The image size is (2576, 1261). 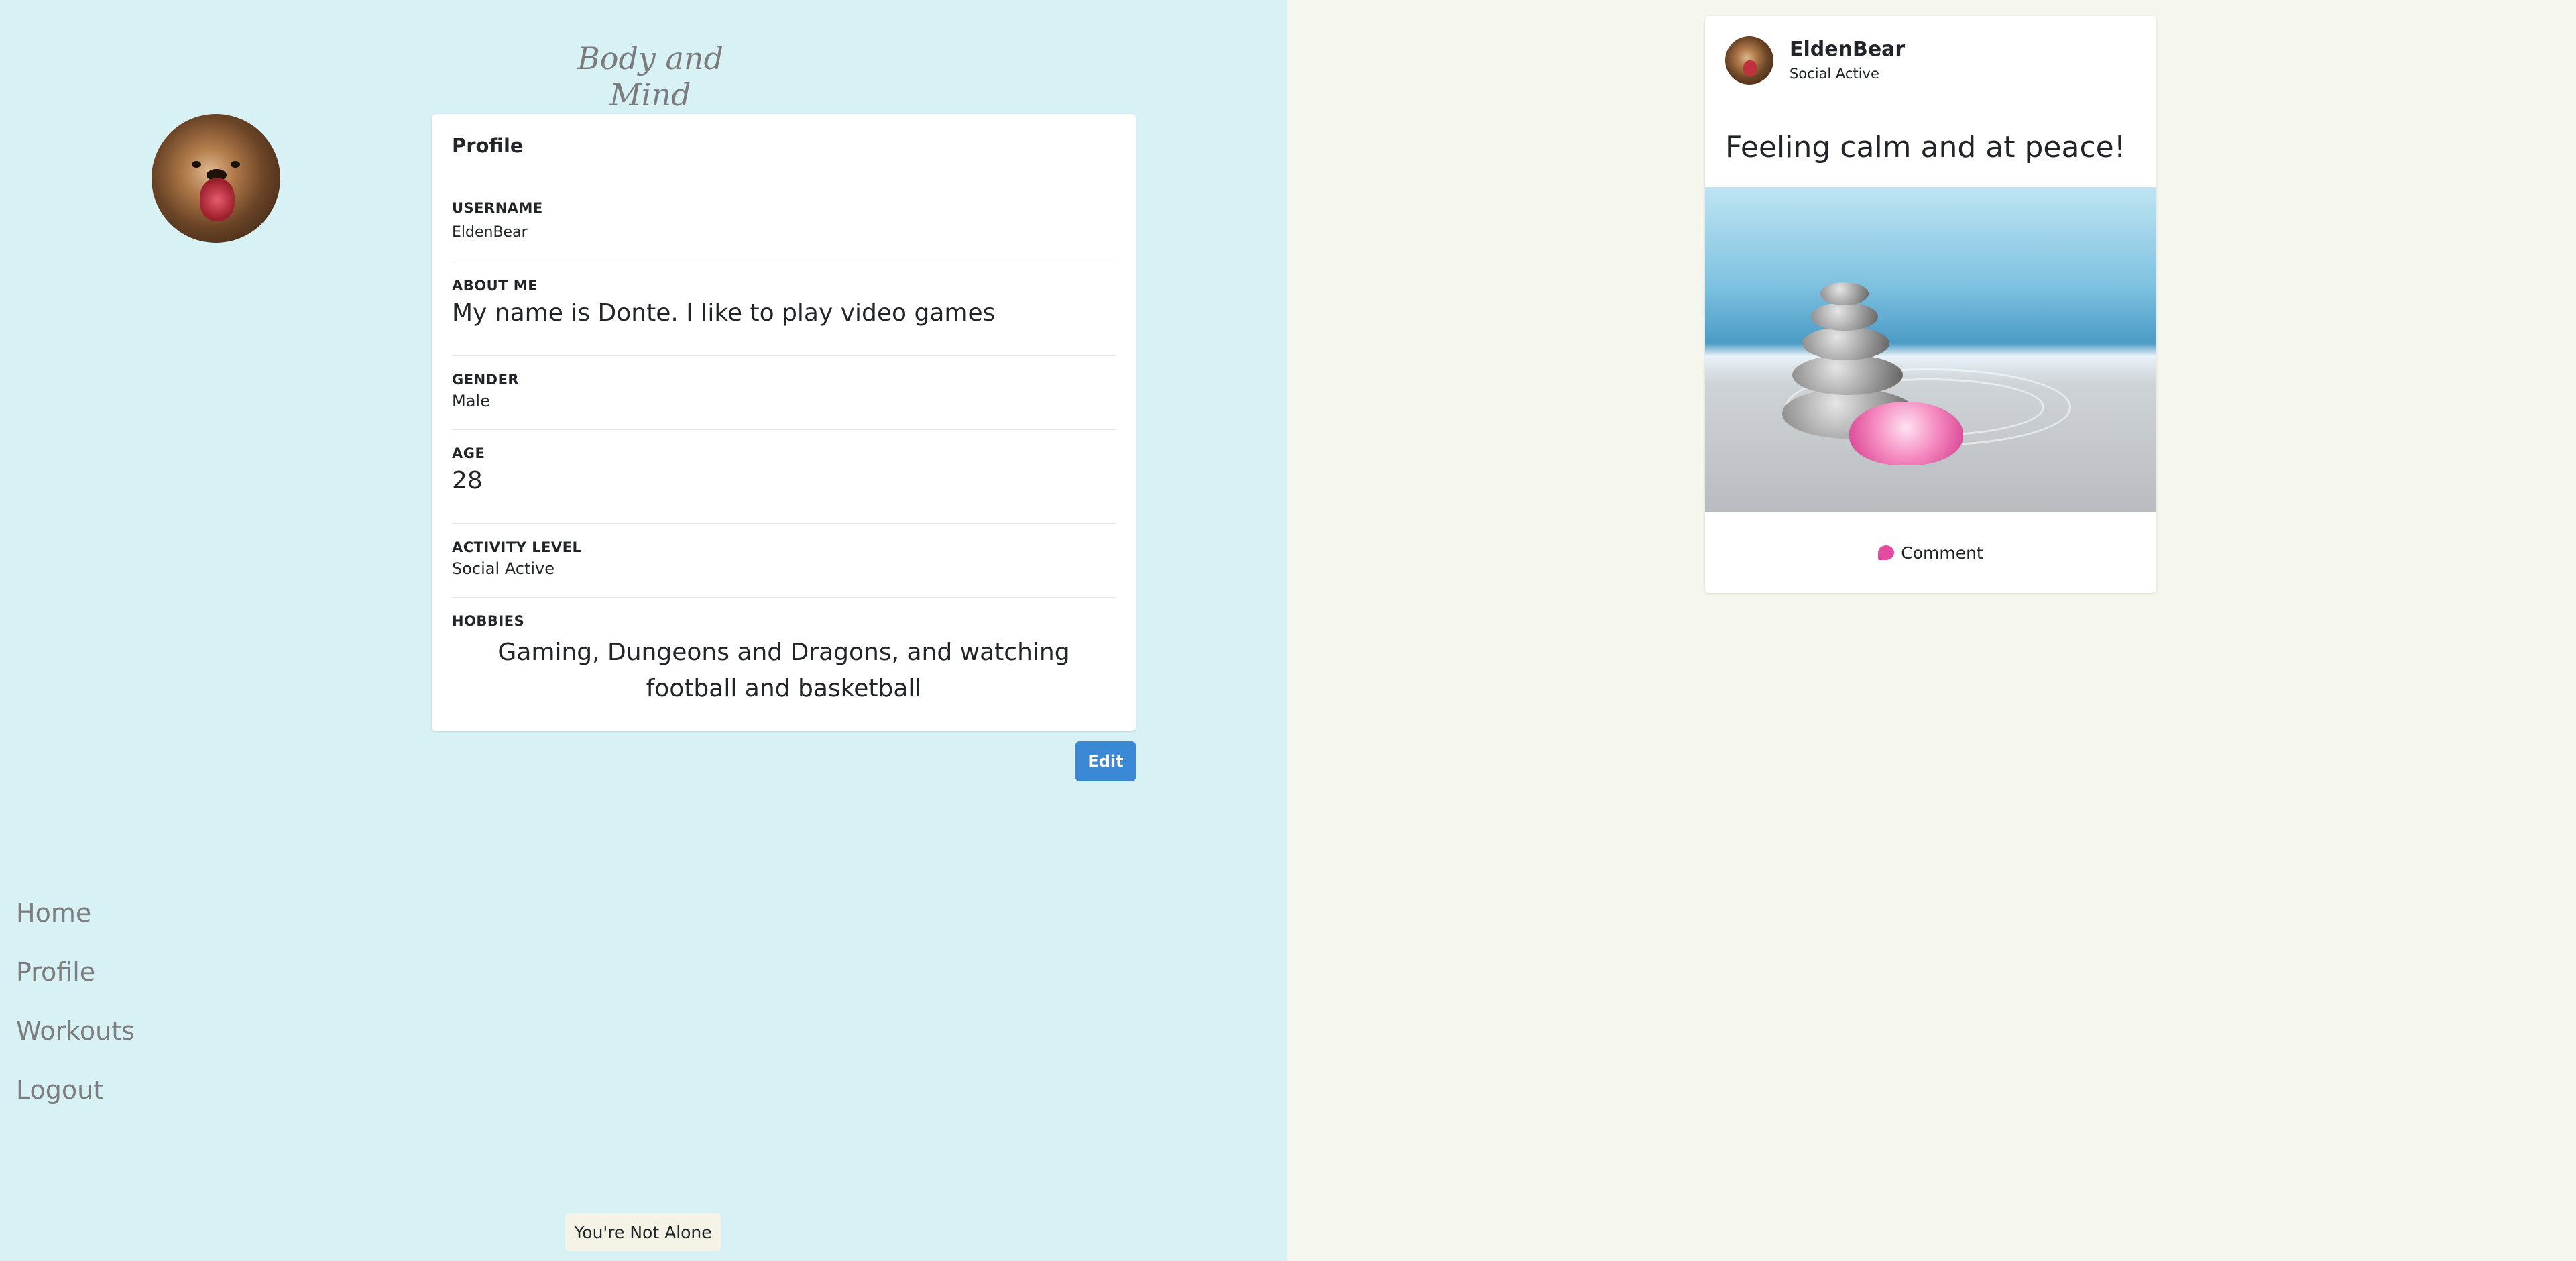 I want to click on app-title: Body and Mind, so click(x=650, y=77).